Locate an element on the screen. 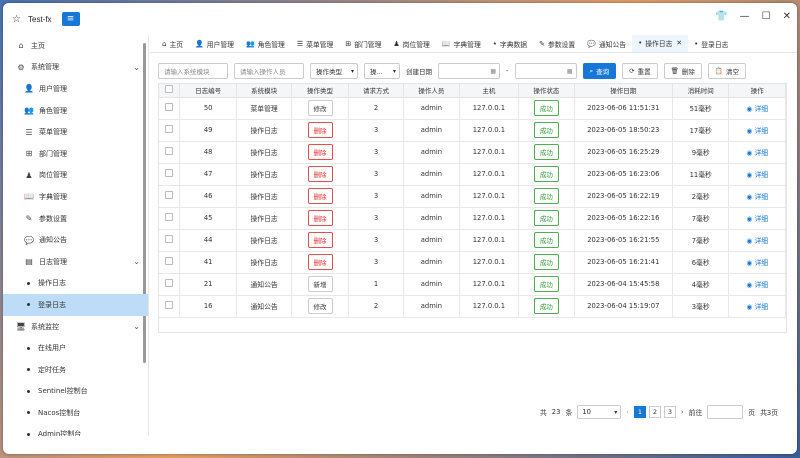  sidebar-item: Nacos控制台 is located at coordinates (75, 413).